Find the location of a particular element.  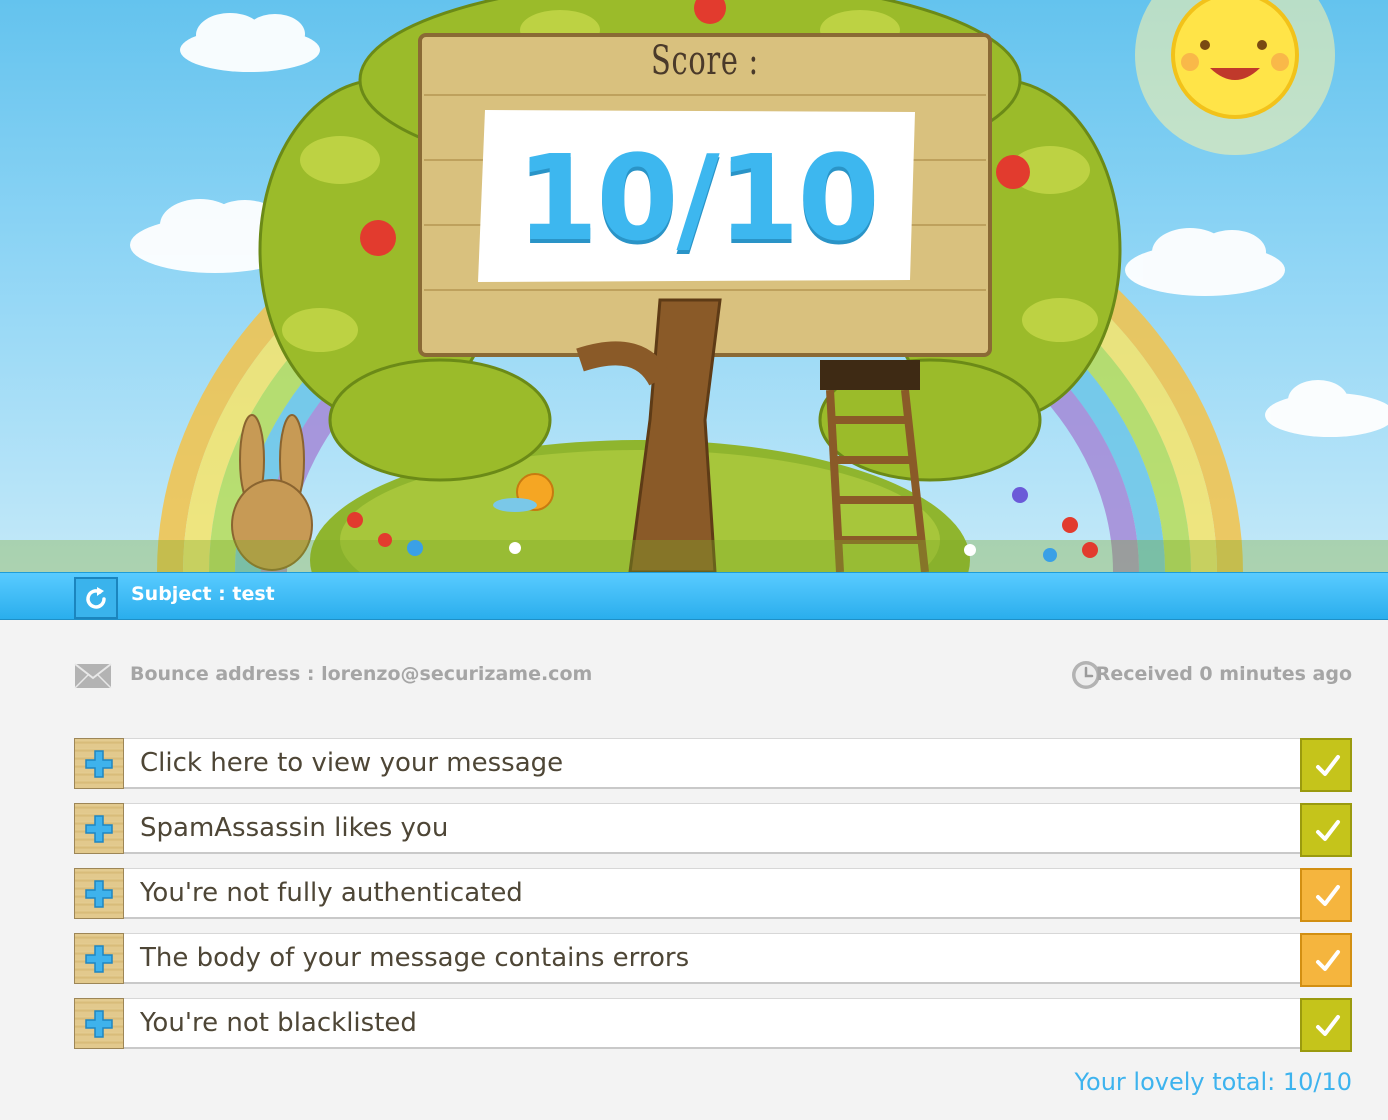

check-row-view-message: Click here to view your message is located at coordinates (713, 765).